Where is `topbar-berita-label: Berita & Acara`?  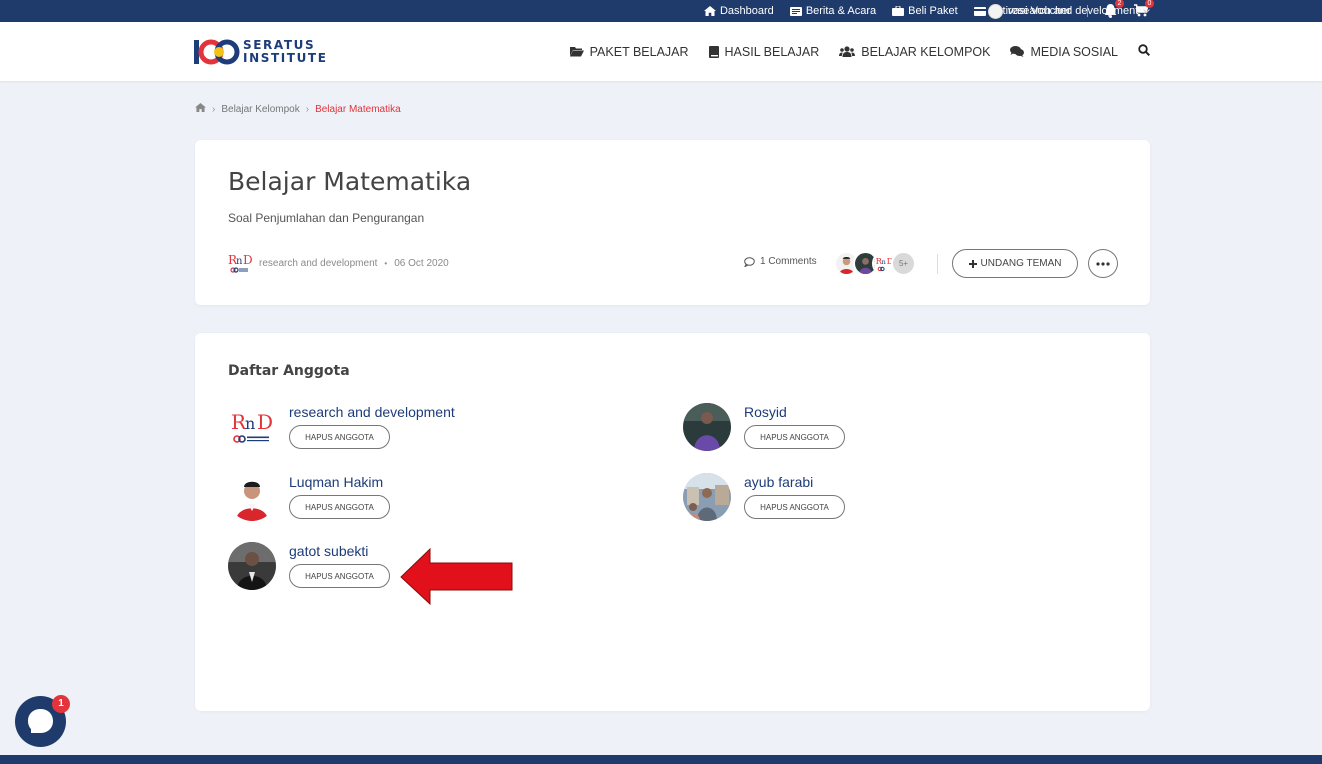
topbar-berita-label: Berita & Acara is located at coordinates (841, 11).